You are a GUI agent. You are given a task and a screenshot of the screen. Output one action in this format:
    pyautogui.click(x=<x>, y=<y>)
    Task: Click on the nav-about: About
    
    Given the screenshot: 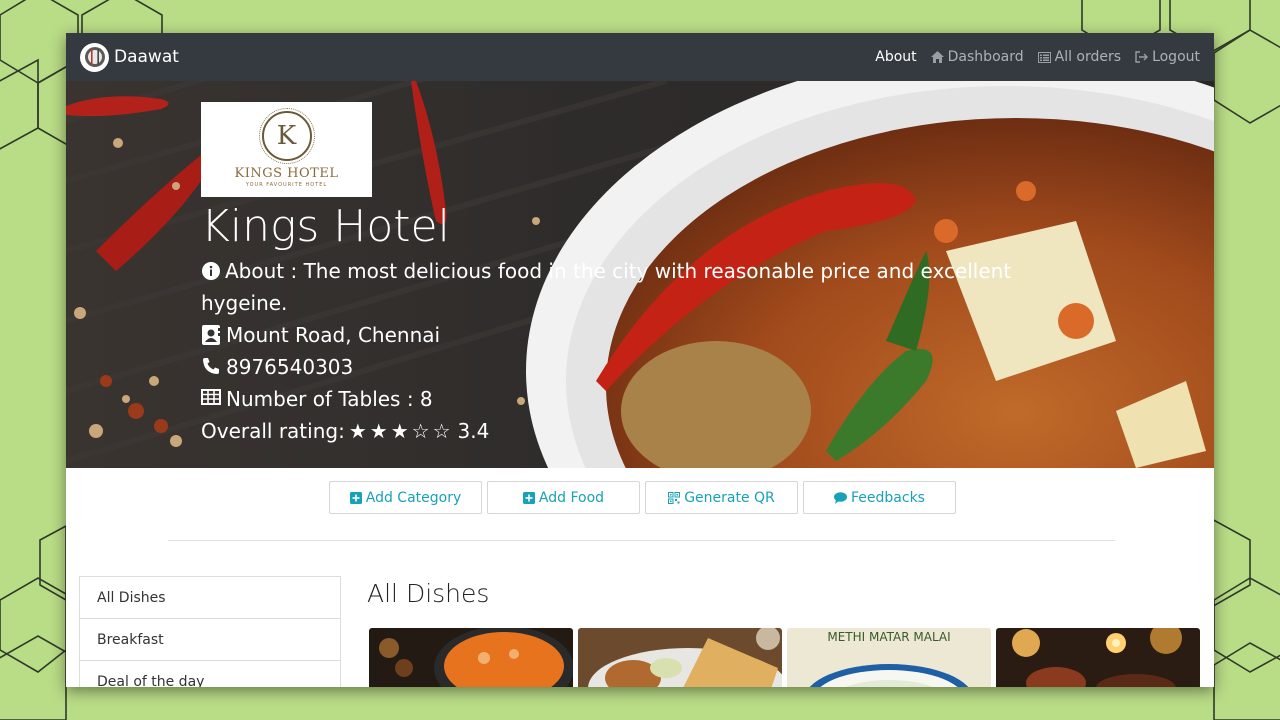 What is the action you would take?
    pyautogui.click(x=895, y=57)
    